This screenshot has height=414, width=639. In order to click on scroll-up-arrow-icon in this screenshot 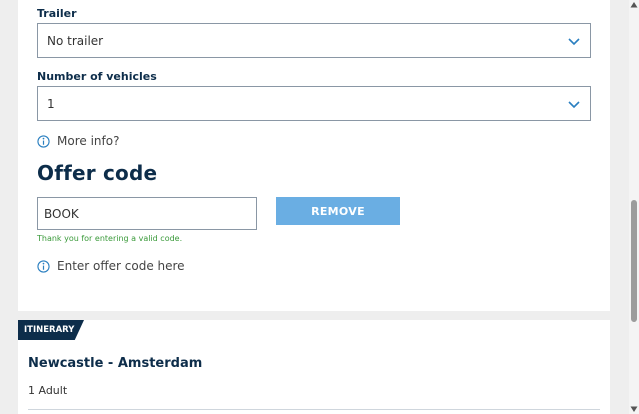, I will do `click(634, 5)`.